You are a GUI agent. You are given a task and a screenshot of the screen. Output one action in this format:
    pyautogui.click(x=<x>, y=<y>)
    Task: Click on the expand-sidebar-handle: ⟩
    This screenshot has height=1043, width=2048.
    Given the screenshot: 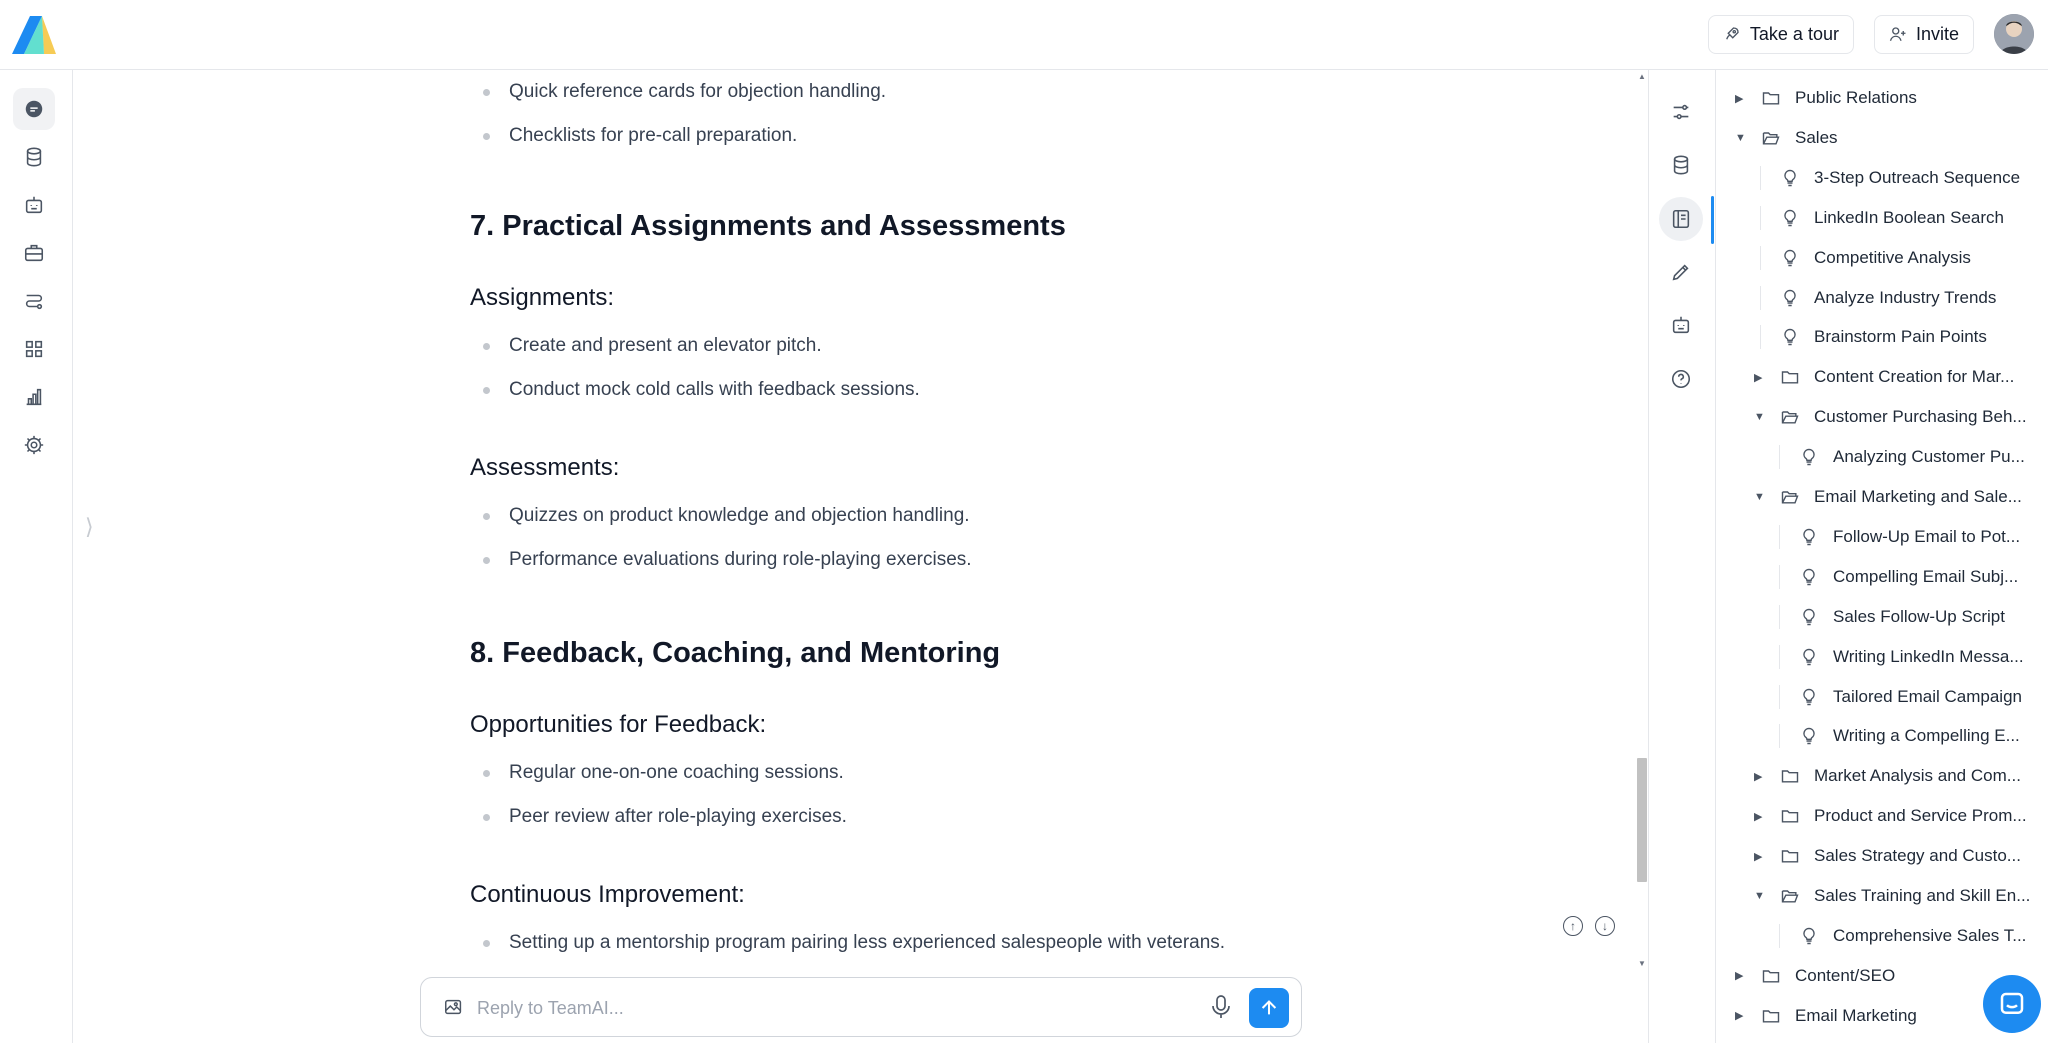 What is the action you would take?
    pyautogui.click(x=89, y=527)
    